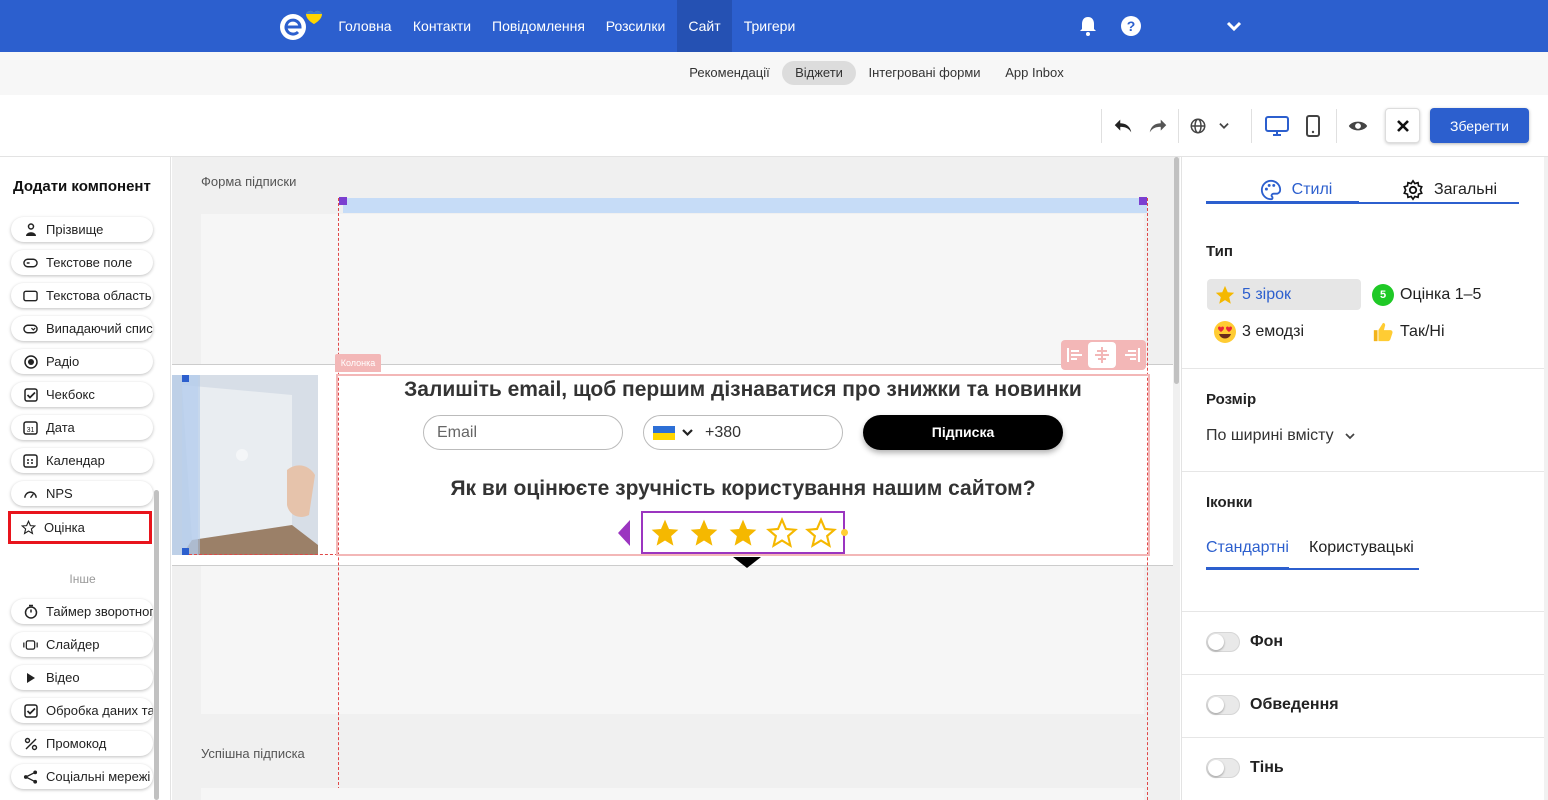  I want to click on panel-scrollbar, so click(156, 645).